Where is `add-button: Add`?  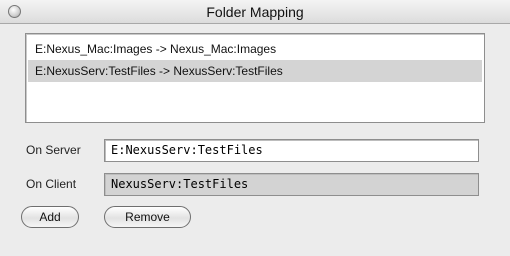 add-button: Add is located at coordinates (50, 217).